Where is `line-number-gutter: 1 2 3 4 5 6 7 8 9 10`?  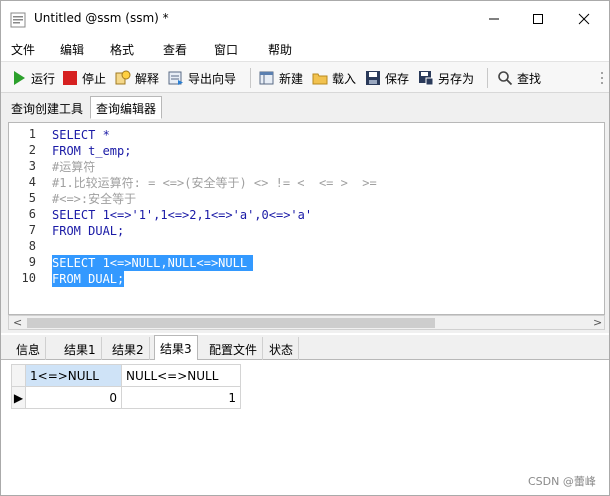 line-number-gutter: 1 2 3 4 5 6 7 8 9 10 is located at coordinates (29, 218).